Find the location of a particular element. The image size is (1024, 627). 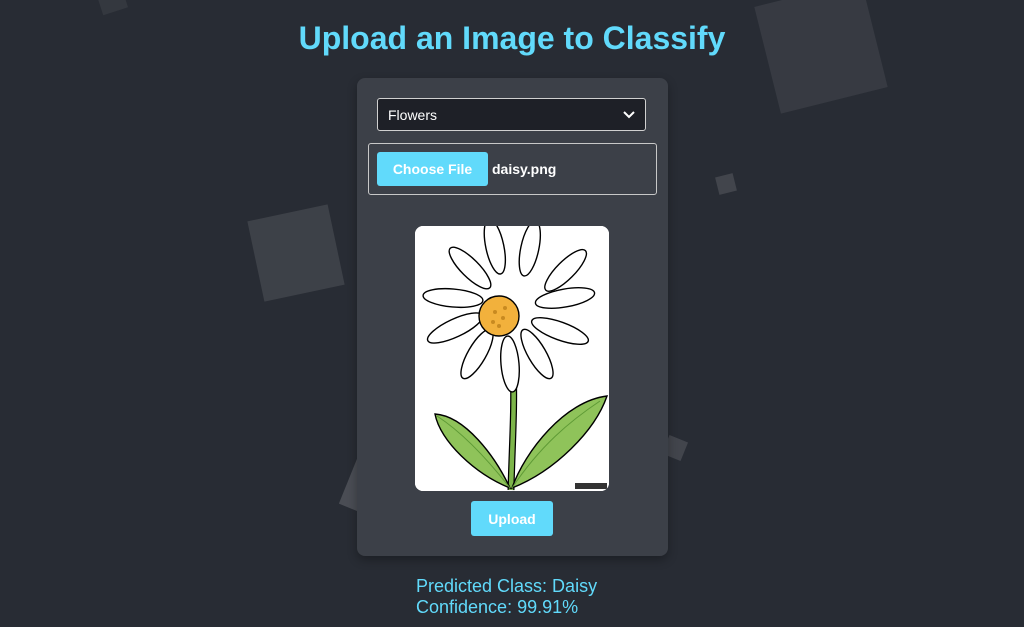

page-title: Upload an Image to Classify is located at coordinates (512, 38).